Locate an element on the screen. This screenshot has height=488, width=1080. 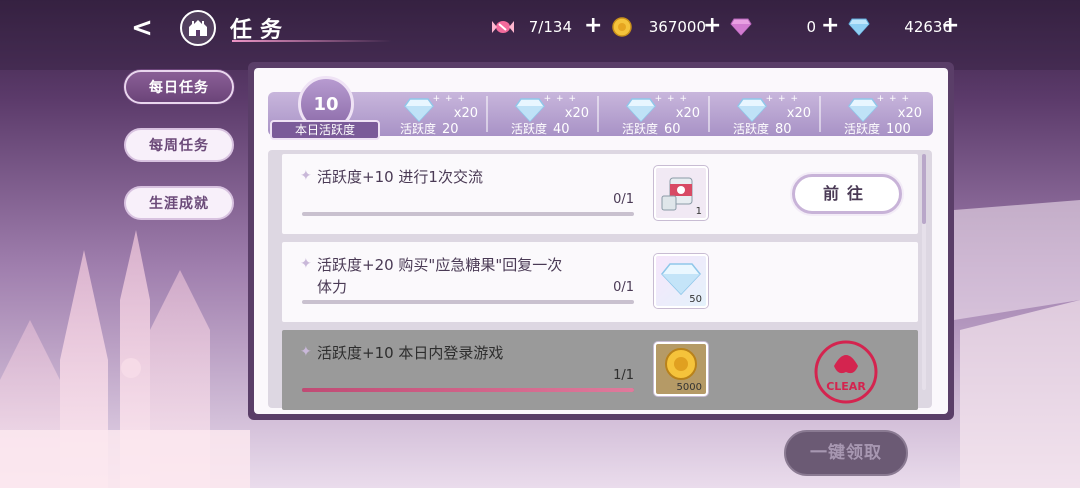
tab-daily-tasks-label: 每日任务 is located at coordinates (179, 88).